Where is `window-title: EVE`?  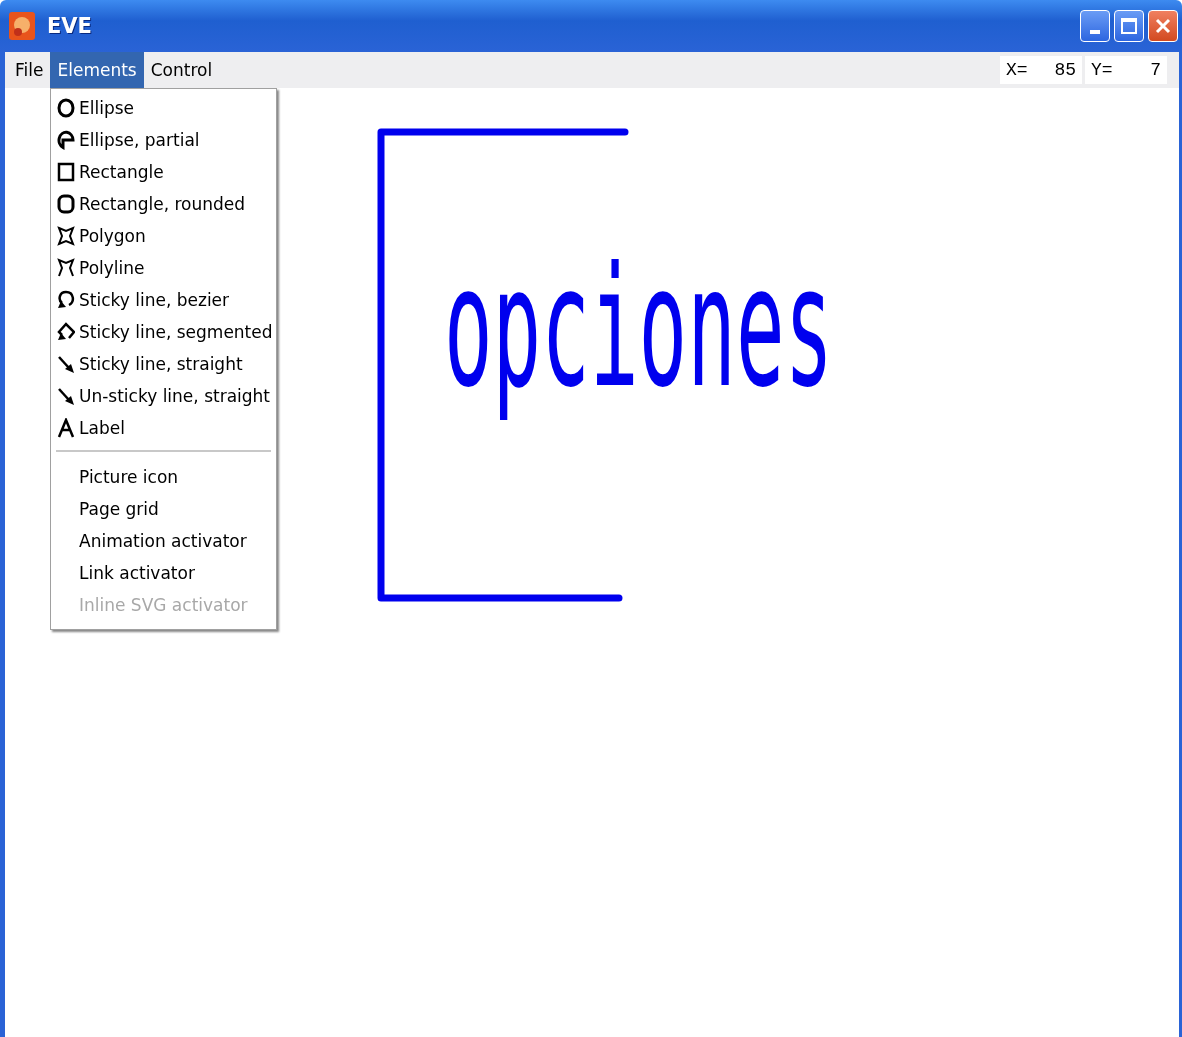 window-title: EVE is located at coordinates (70, 26).